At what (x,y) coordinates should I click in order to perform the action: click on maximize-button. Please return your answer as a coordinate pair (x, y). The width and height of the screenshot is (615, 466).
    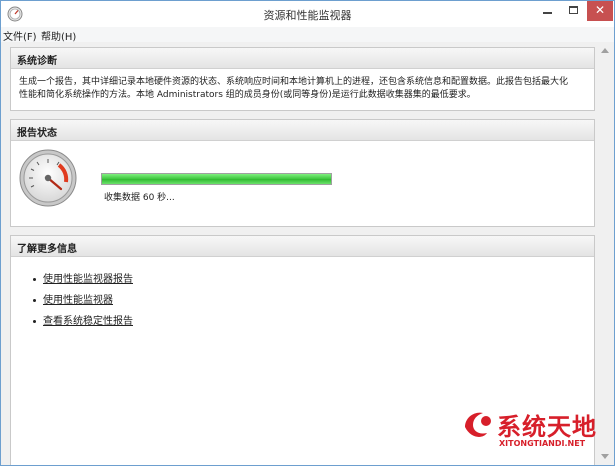
    Looking at the image, I should click on (574, 11).